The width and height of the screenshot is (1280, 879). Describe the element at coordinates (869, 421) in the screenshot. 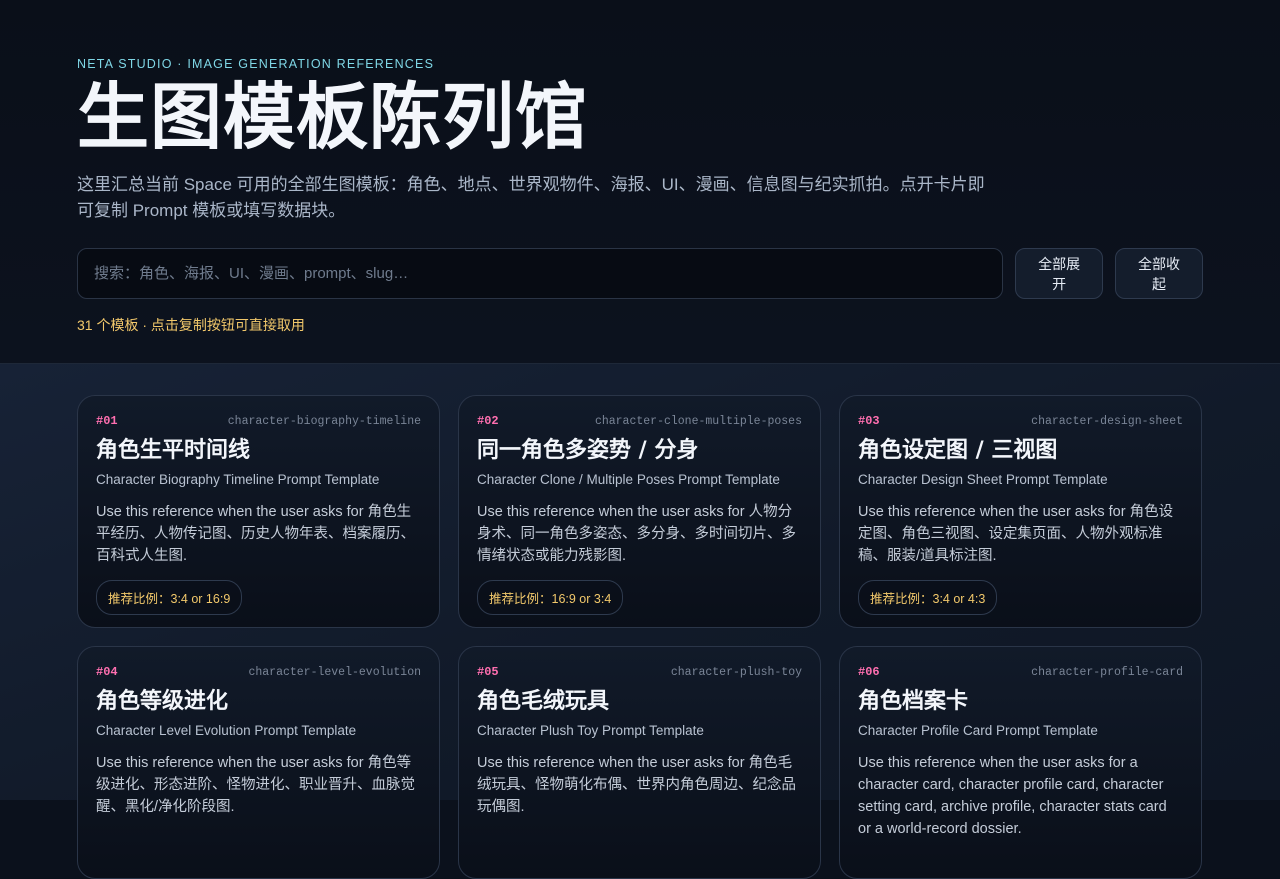

I see `card-number: #03` at that location.